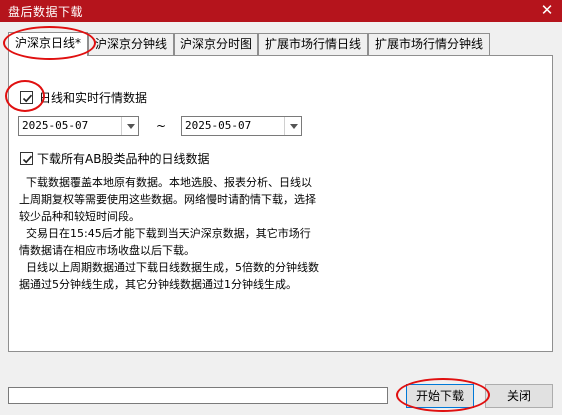  I want to click on tab-timeshare: 沪深京分时图, so click(216, 44).